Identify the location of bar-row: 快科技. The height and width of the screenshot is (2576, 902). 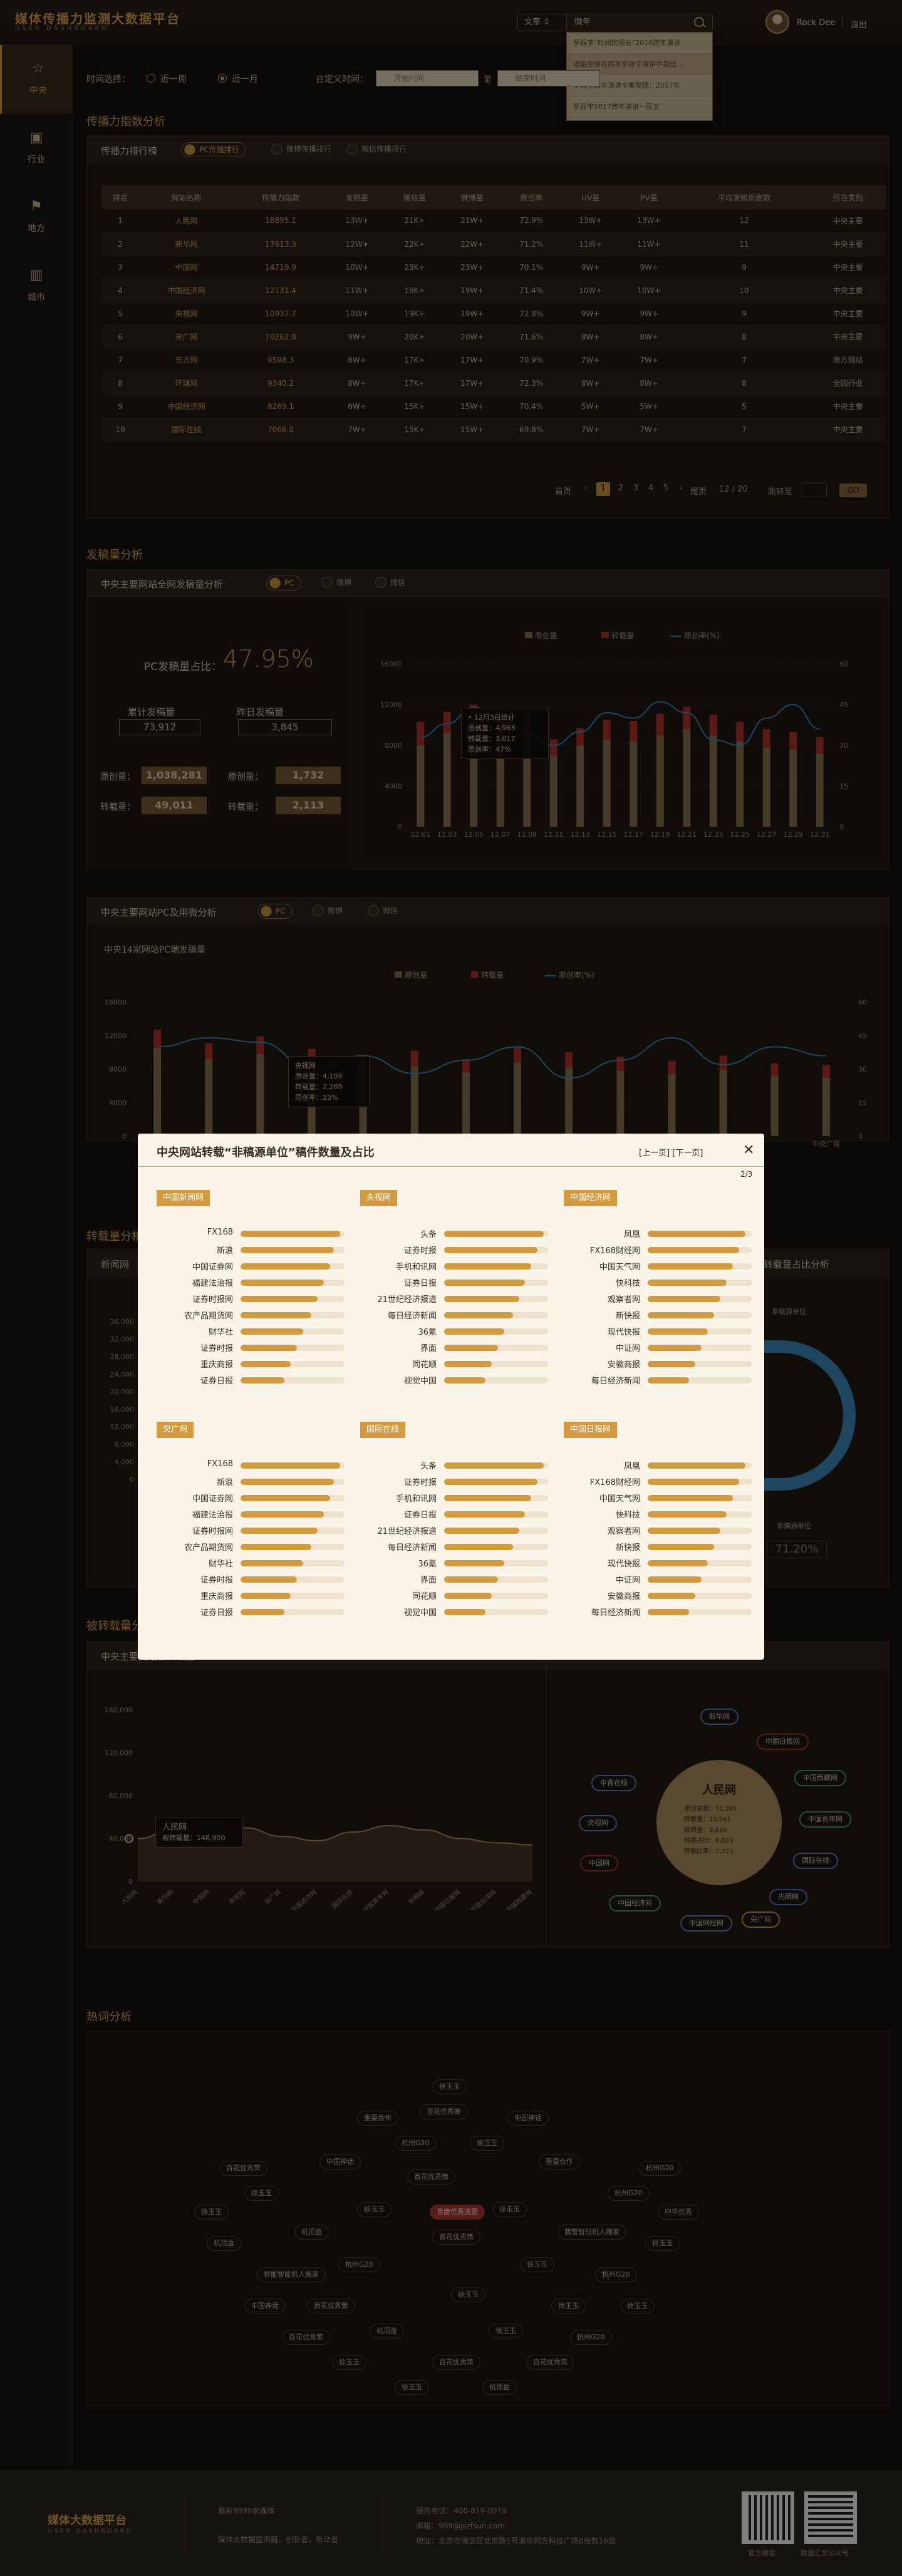
(658, 1514).